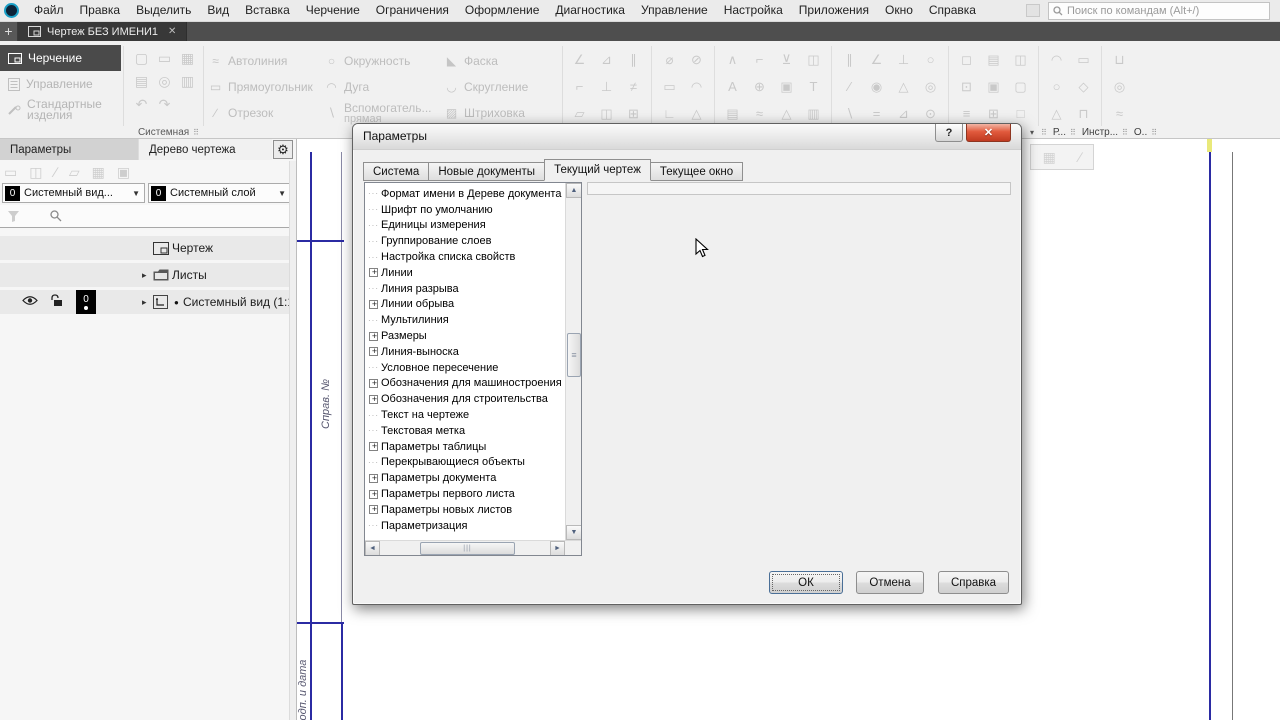 The image size is (1280, 720). I want to click on dialog-close-button: ✕, so click(988, 133).